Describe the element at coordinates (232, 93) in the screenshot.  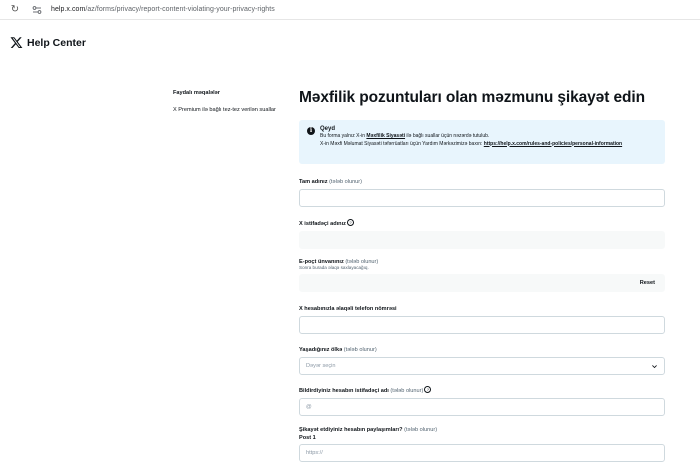
I see `sidebar-item-useful-articles: Faydalı məqalələr` at that location.